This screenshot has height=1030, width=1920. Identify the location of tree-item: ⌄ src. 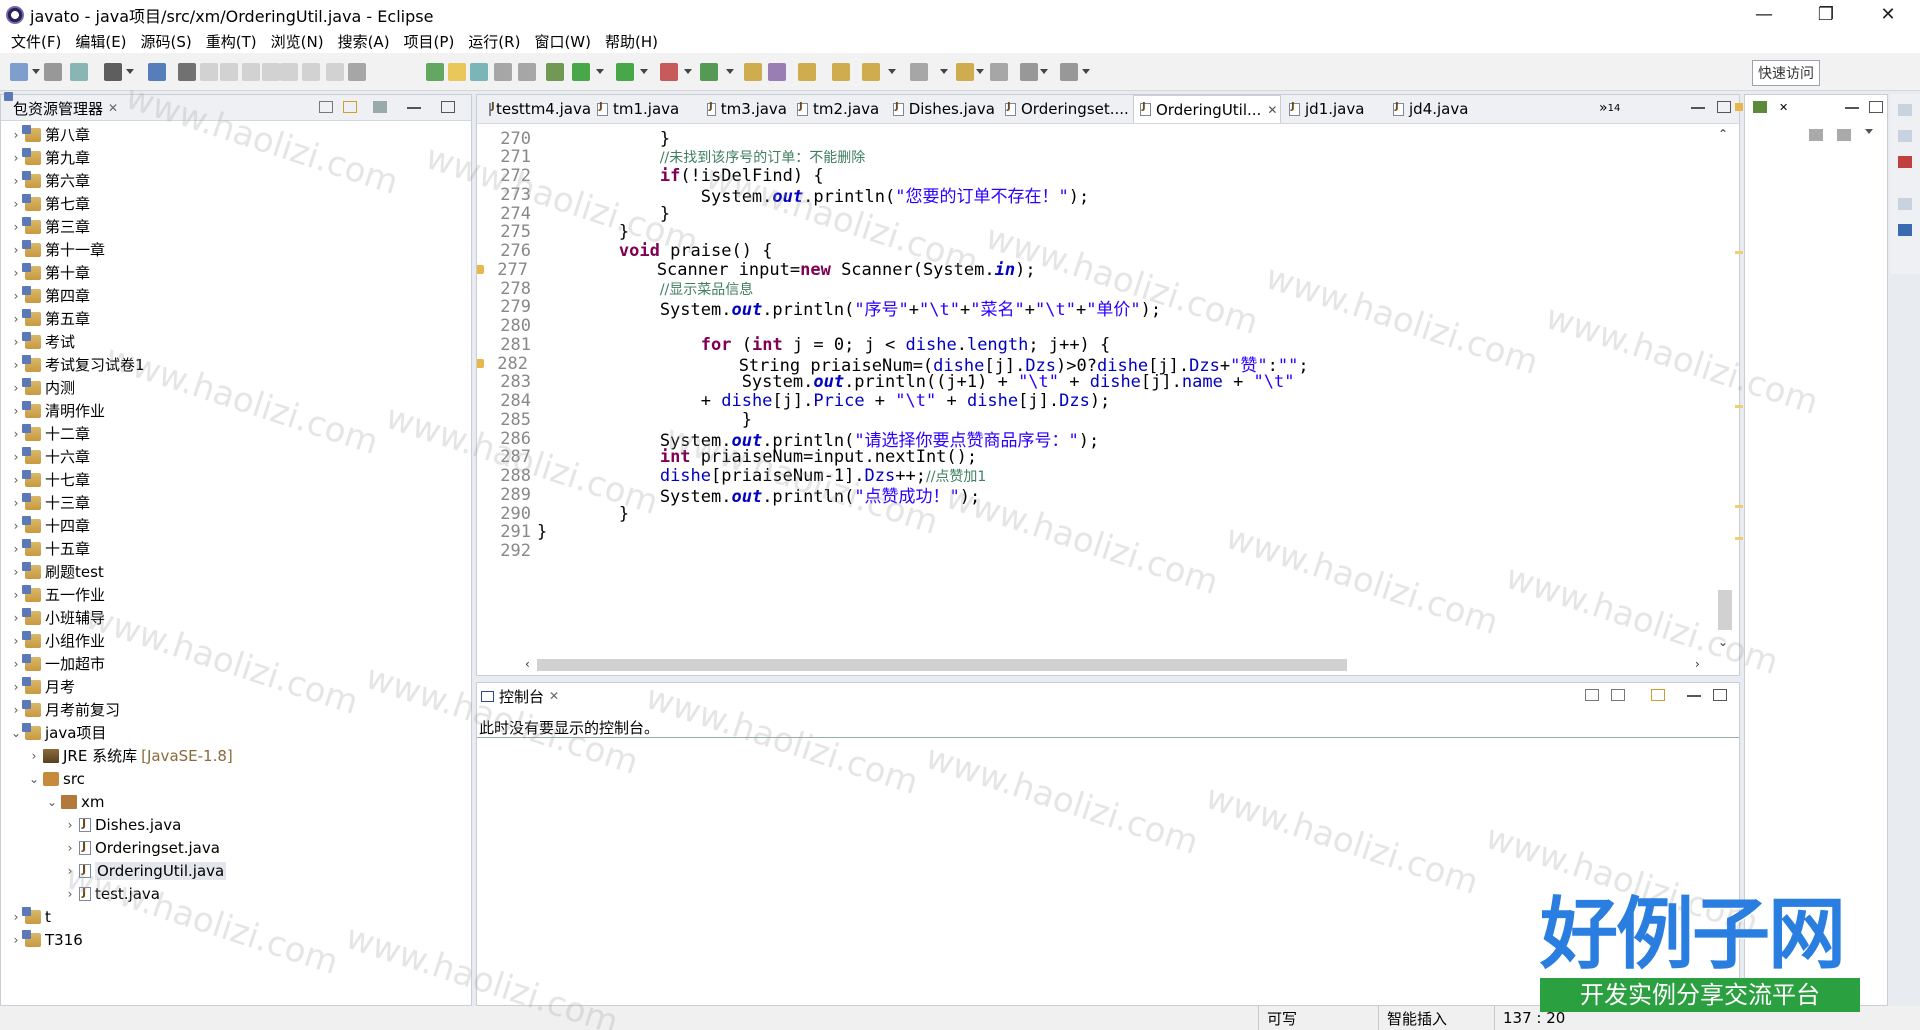
(43, 778).